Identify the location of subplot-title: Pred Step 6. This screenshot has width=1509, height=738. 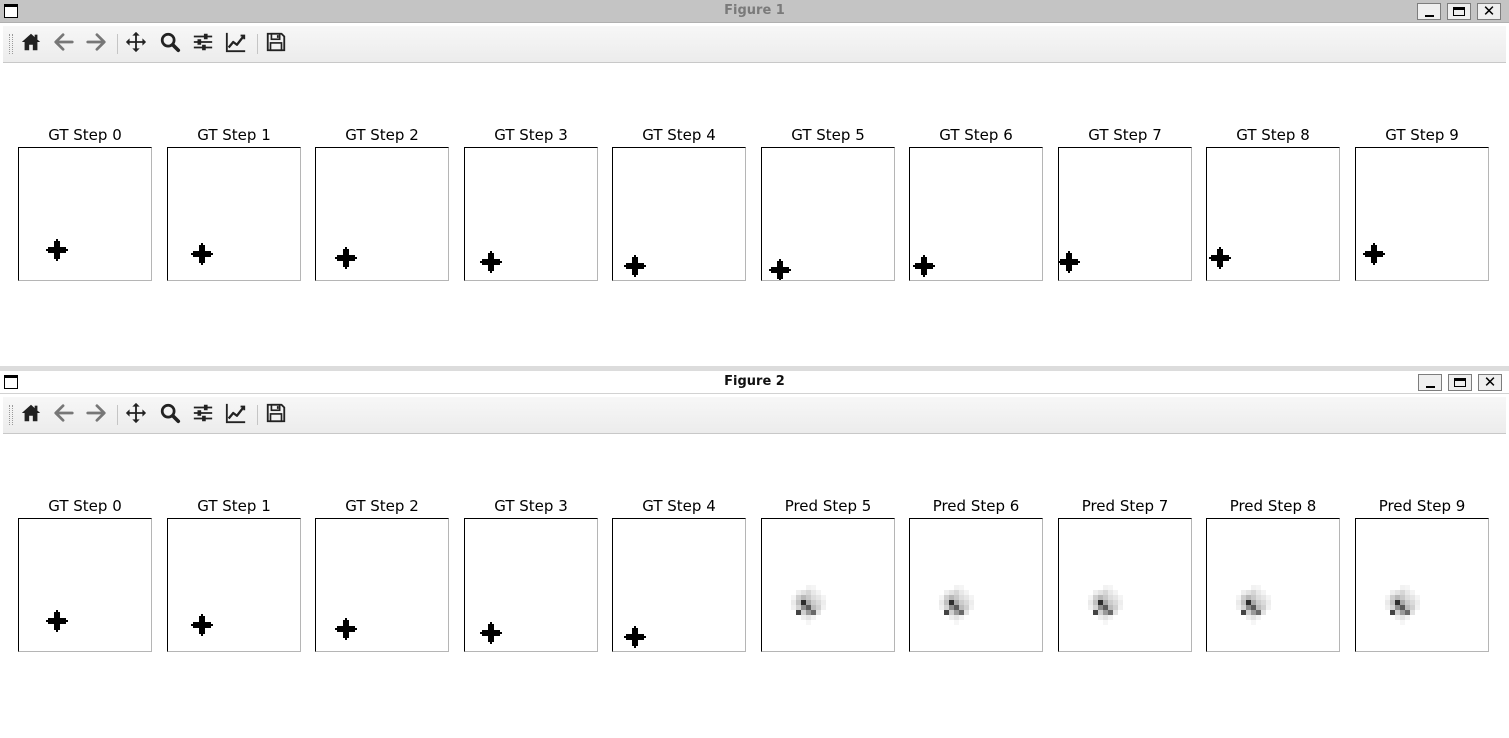
(976, 506).